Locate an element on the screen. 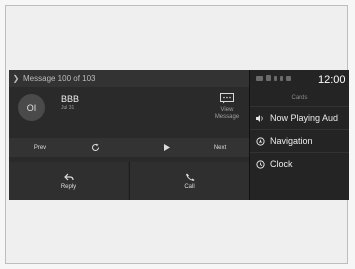  signal-icon is located at coordinates (268, 78).